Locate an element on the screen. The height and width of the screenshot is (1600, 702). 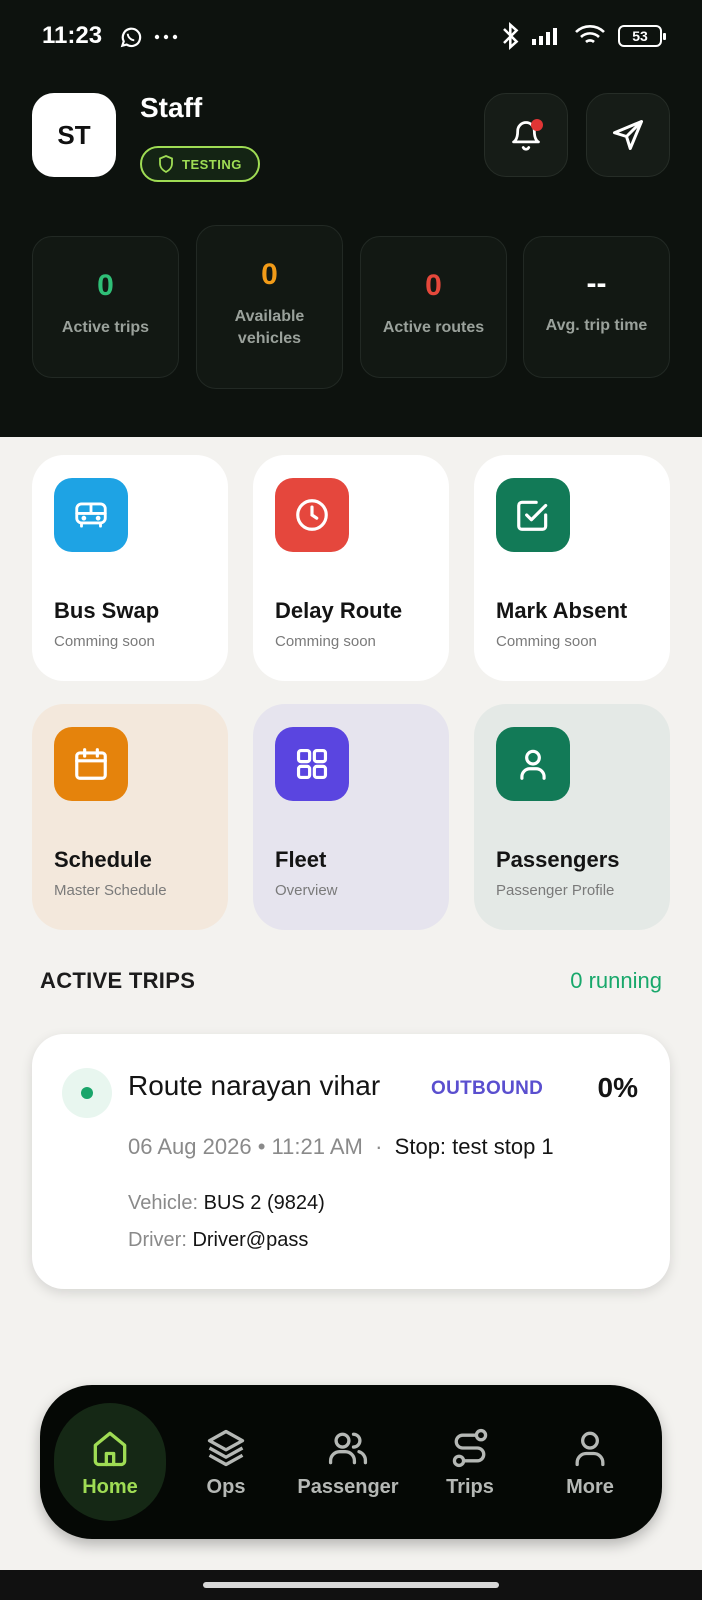
wifi-icon is located at coordinates (590, 34).